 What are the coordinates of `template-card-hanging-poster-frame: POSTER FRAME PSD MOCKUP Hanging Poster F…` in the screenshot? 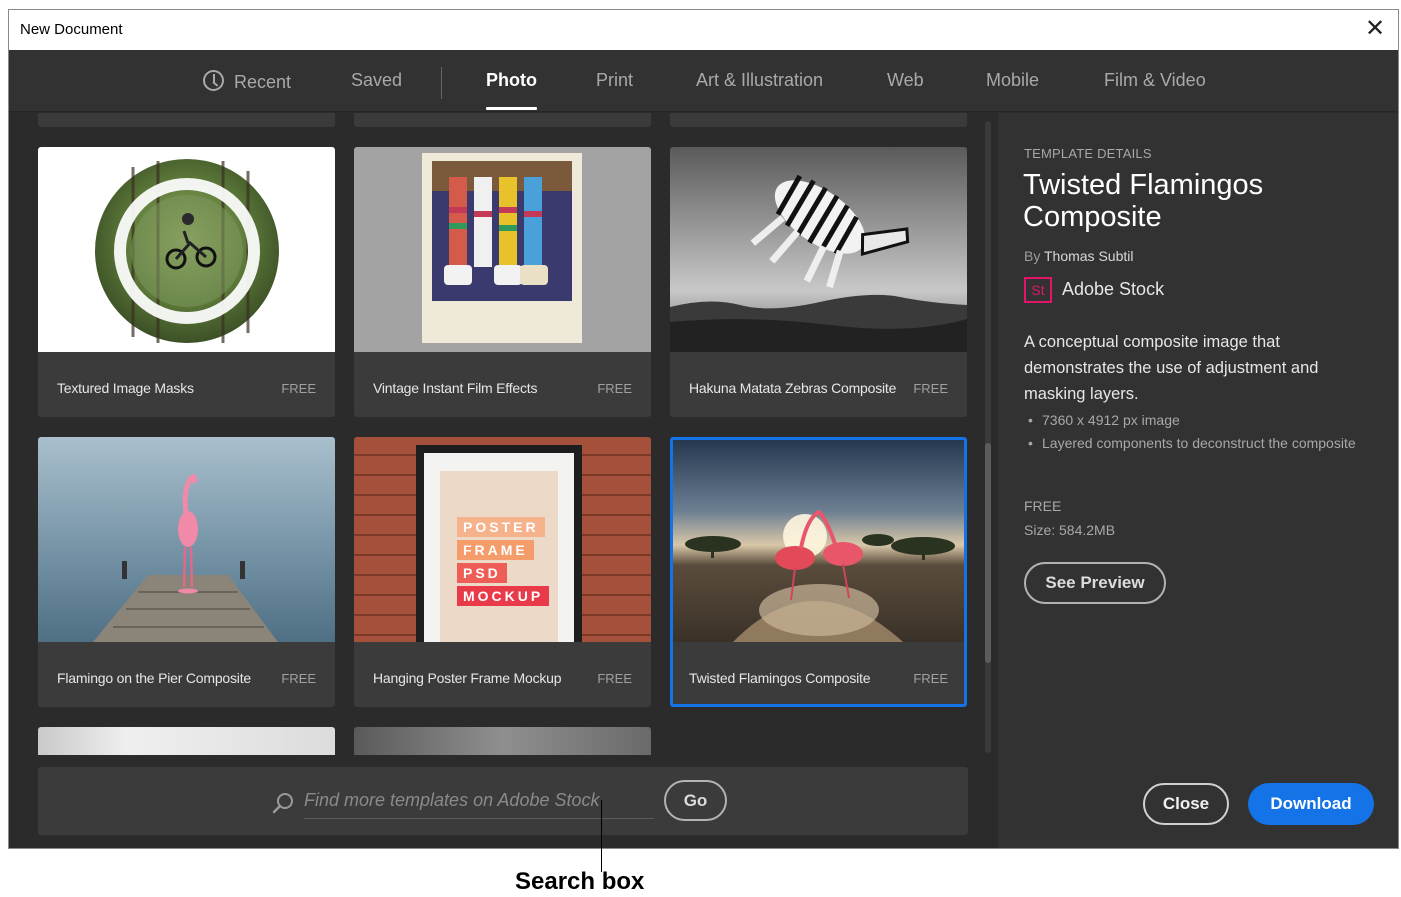 It's located at (502, 572).